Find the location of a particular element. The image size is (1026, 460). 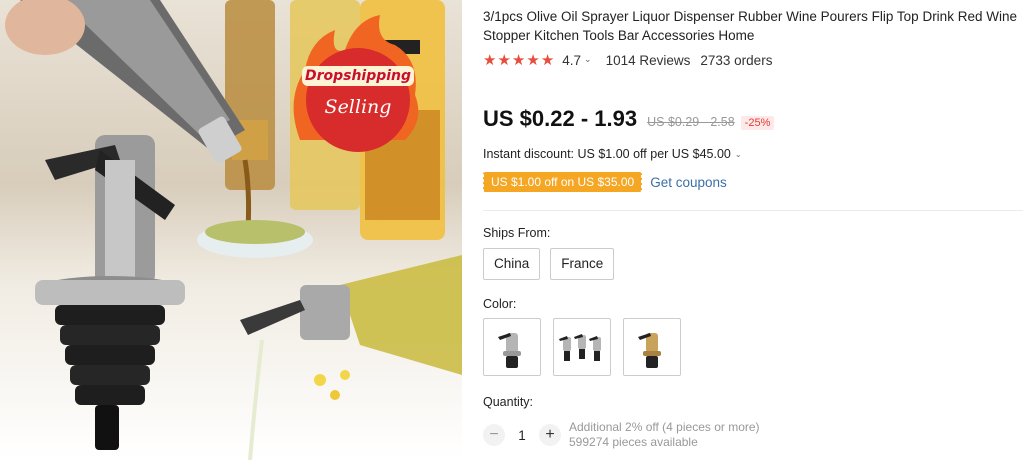

color-label: Color: is located at coordinates (500, 304).